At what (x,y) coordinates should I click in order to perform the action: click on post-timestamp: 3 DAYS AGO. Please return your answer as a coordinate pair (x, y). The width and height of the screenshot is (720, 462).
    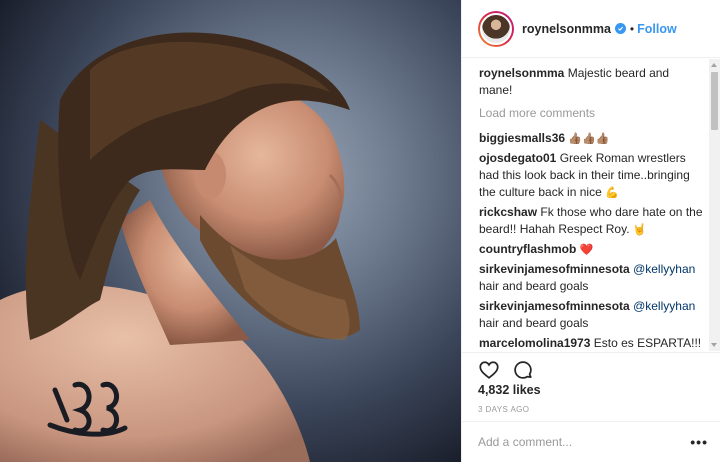
    Looking at the image, I should click on (503, 409).